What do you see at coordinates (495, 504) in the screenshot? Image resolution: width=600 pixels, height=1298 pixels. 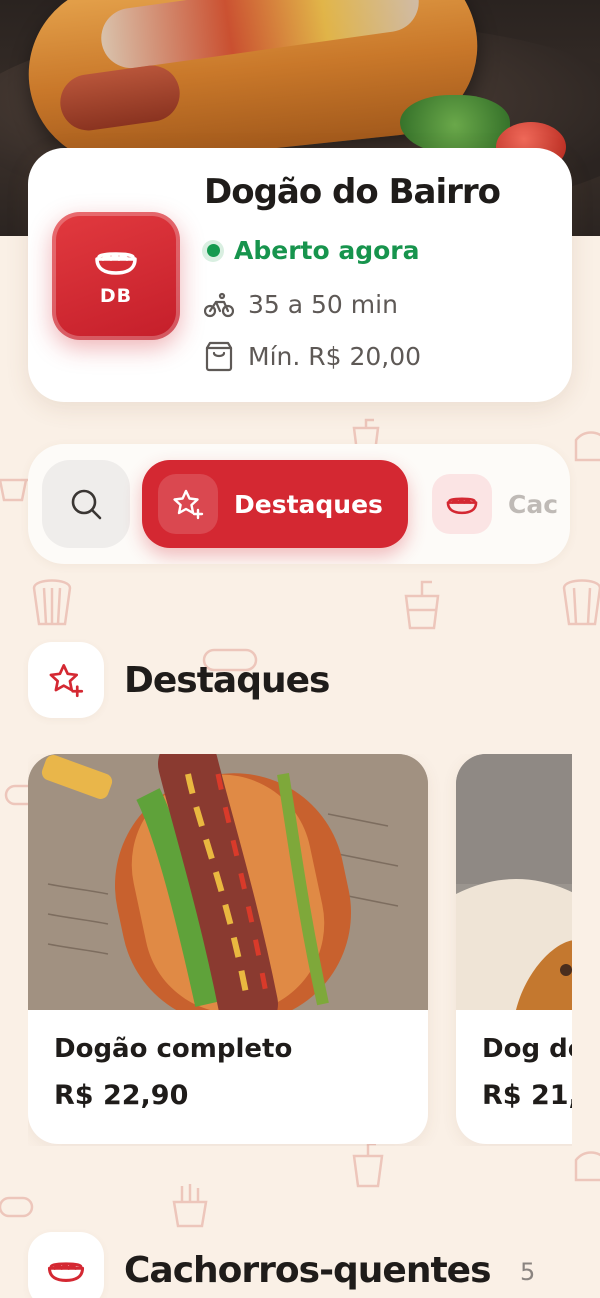 I see `category-chip-cachorros: Cac` at bounding box center [495, 504].